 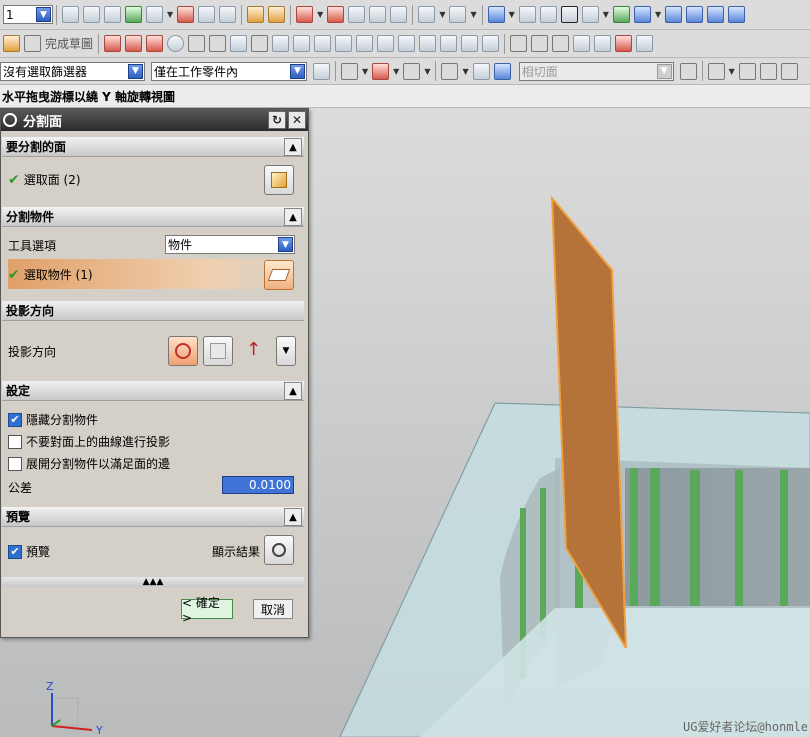 I want to click on more-options-toggle: ▲▲▲, so click(x=153, y=582).